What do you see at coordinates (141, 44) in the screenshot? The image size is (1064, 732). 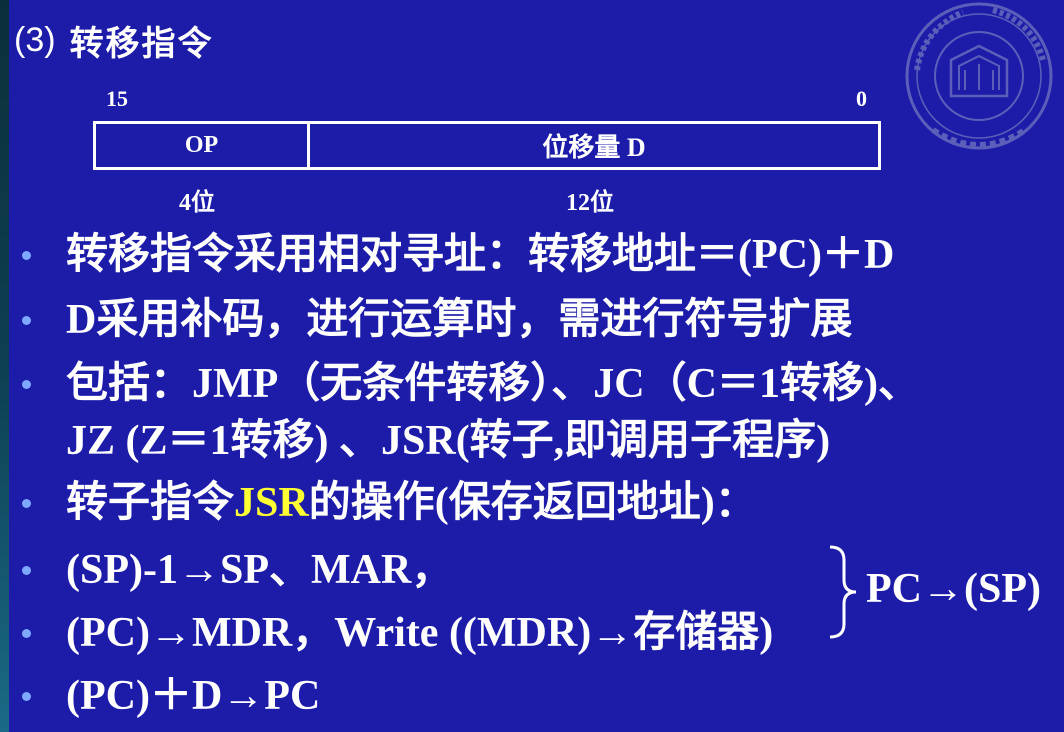 I see `title-text: 转移指令` at bounding box center [141, 44].